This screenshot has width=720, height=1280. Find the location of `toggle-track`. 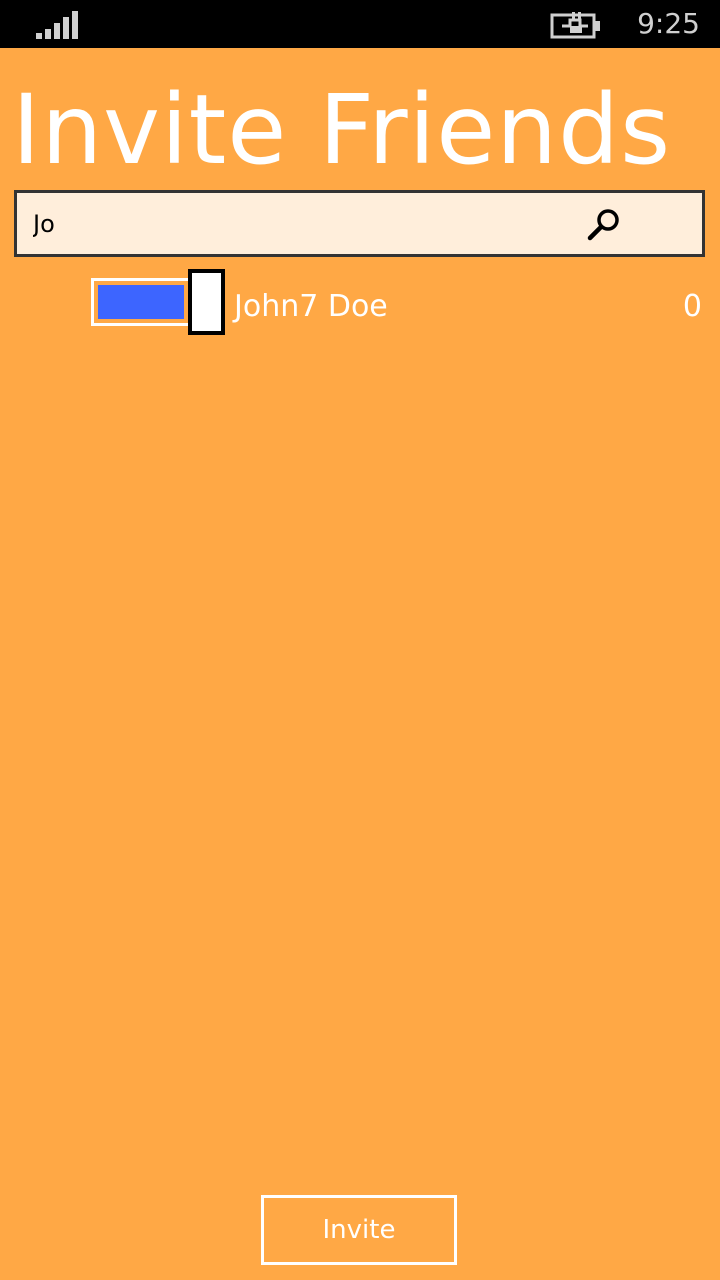

toggle-track is located at coordinates (141, 302).